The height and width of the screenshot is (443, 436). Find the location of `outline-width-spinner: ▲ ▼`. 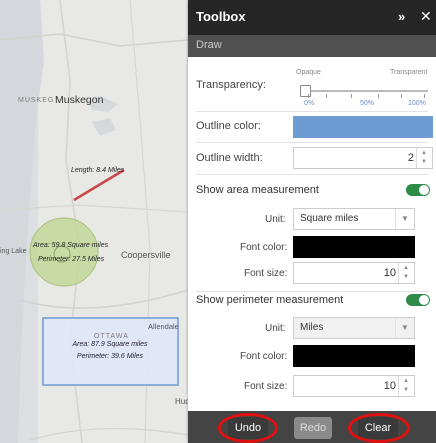

outline-width-spinner: ▲ ▼ is located at coordinates (424, 158).